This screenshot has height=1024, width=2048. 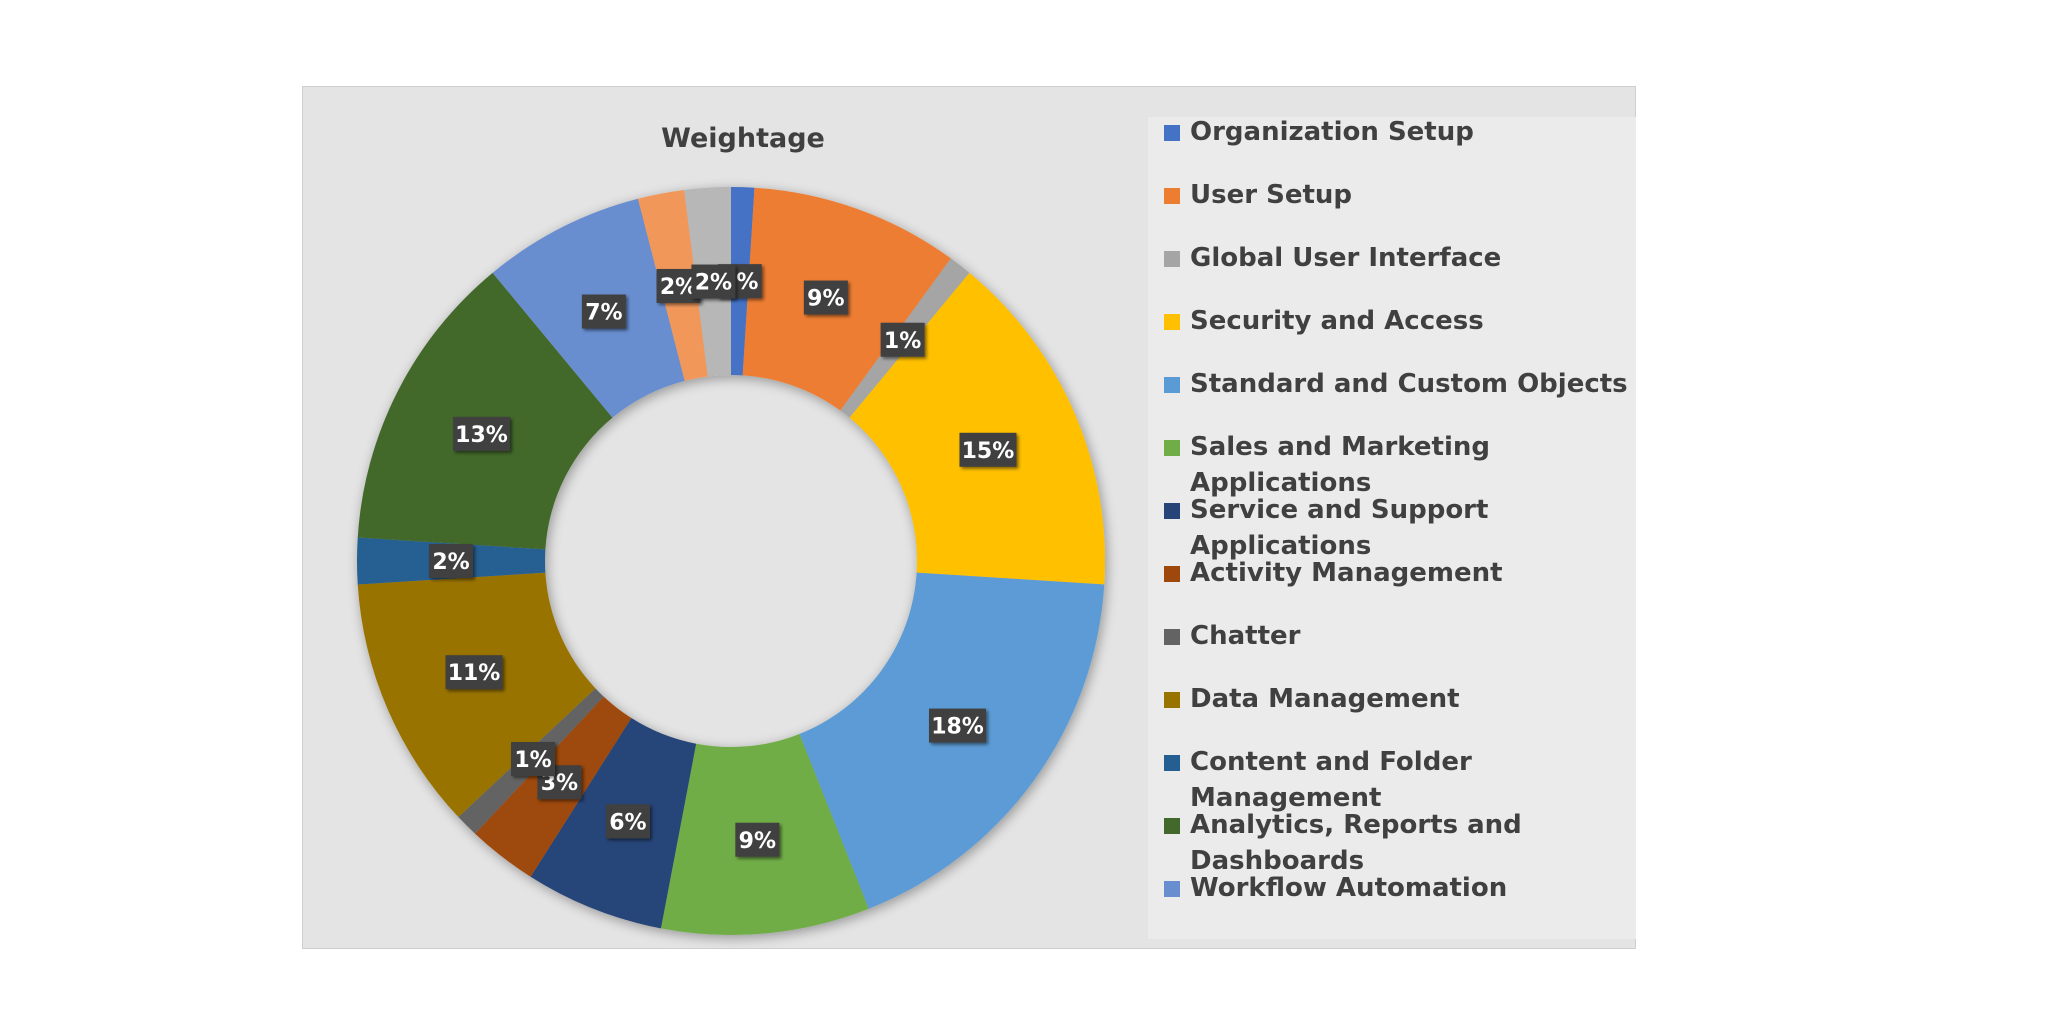 I want to click on legend-item: Sales and Marketing Applications, so click(x=1397, y=465).